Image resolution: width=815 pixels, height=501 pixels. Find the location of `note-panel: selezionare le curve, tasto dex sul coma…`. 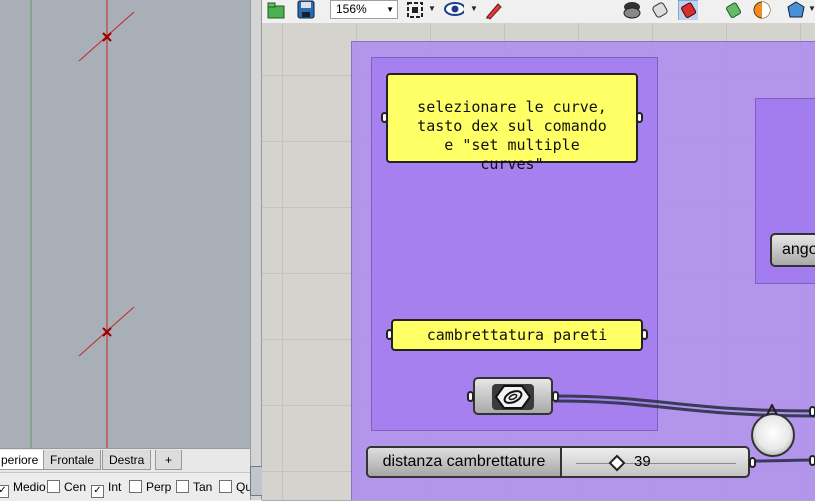

note-panel: selezionare le curve, tasto dex sul coma… is located at coordinates (512, 123).